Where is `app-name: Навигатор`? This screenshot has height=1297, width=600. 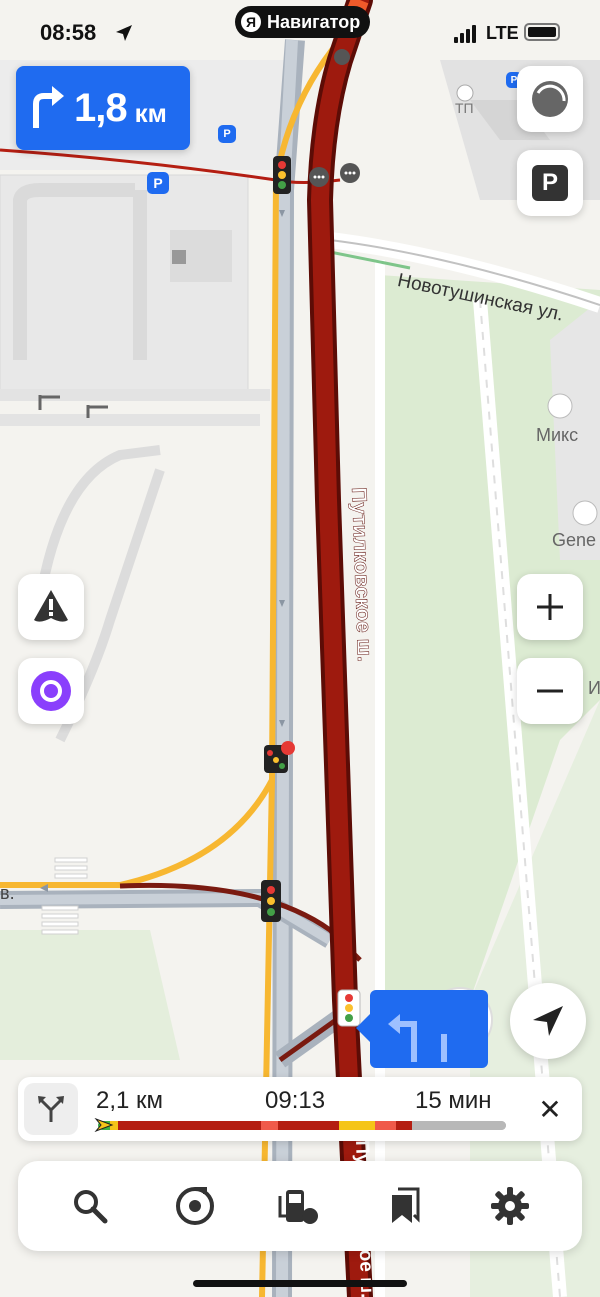
app-name: Навигатор is located at coordinates (314, 21).